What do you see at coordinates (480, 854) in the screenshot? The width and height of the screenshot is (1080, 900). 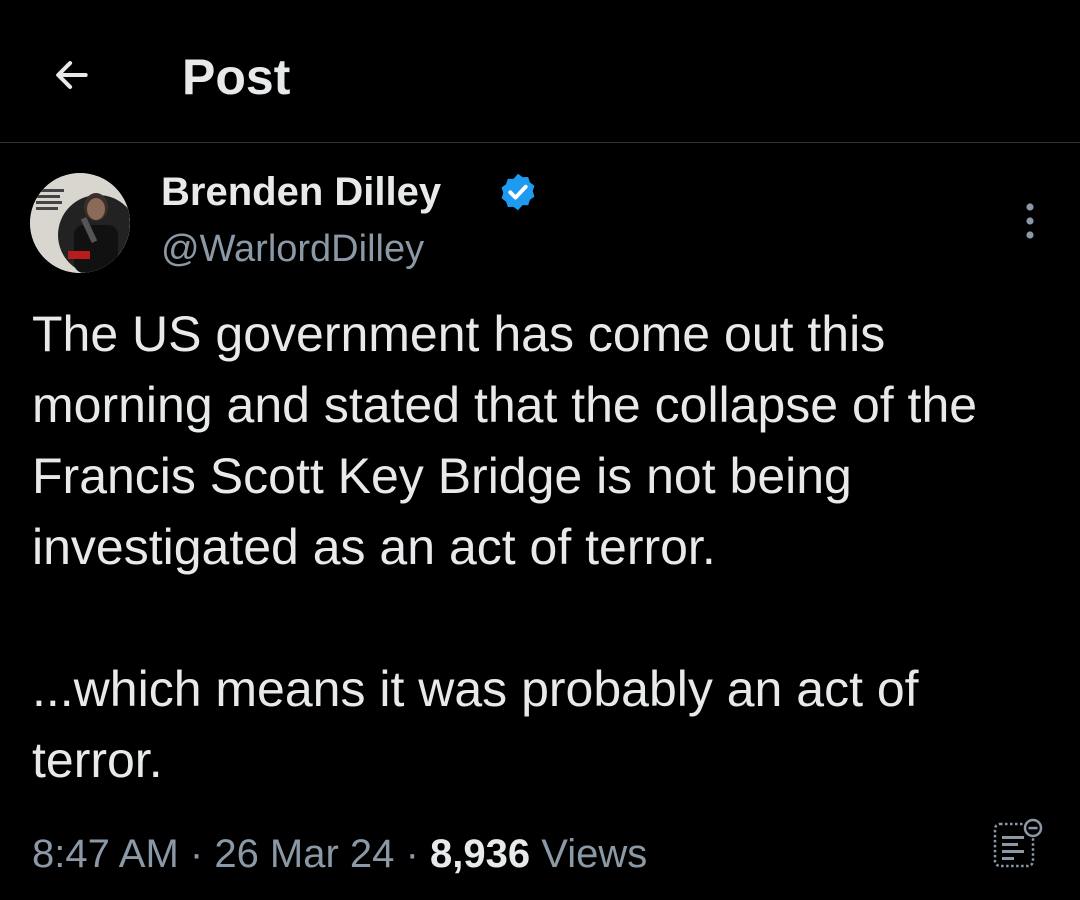 I see `views-count: 8,936` at bounding box center [480, 854].